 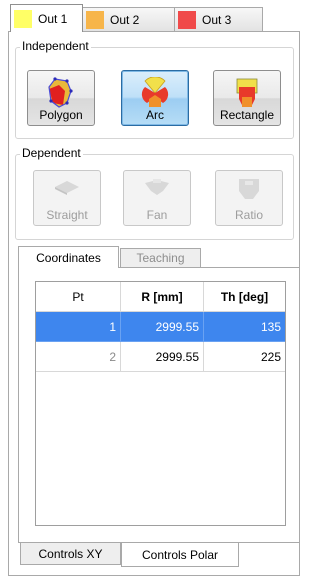 What do you see at coordinates (155, 115) in the screenshot?
I see `arc-button-label: Arc` at bounding box center [155, 115].